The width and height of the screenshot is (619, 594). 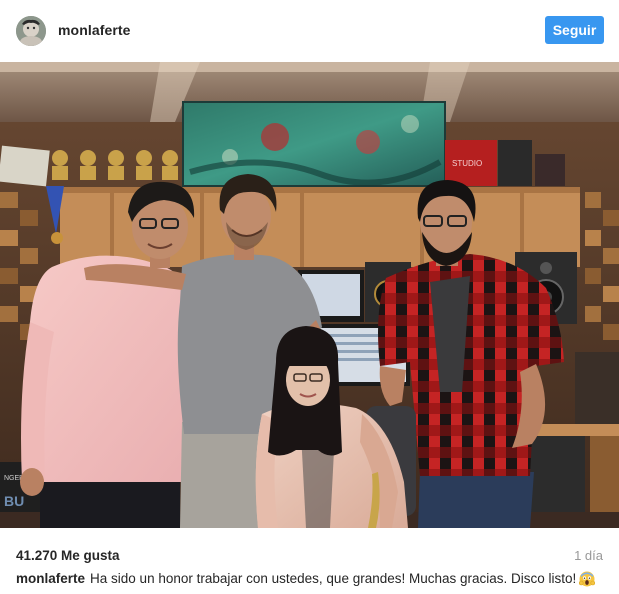 I want to click on user-avatar, so click(x=31, y=31).